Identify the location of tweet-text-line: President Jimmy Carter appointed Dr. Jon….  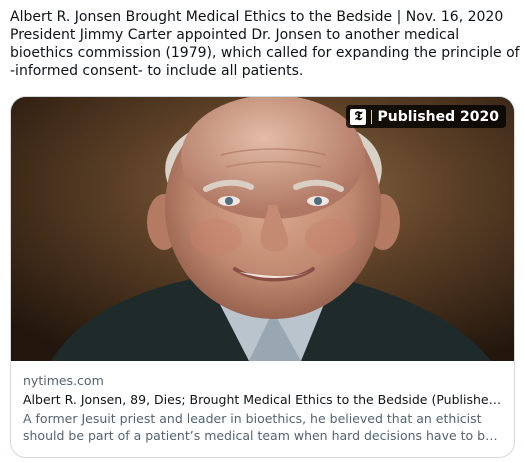
(235, 35).